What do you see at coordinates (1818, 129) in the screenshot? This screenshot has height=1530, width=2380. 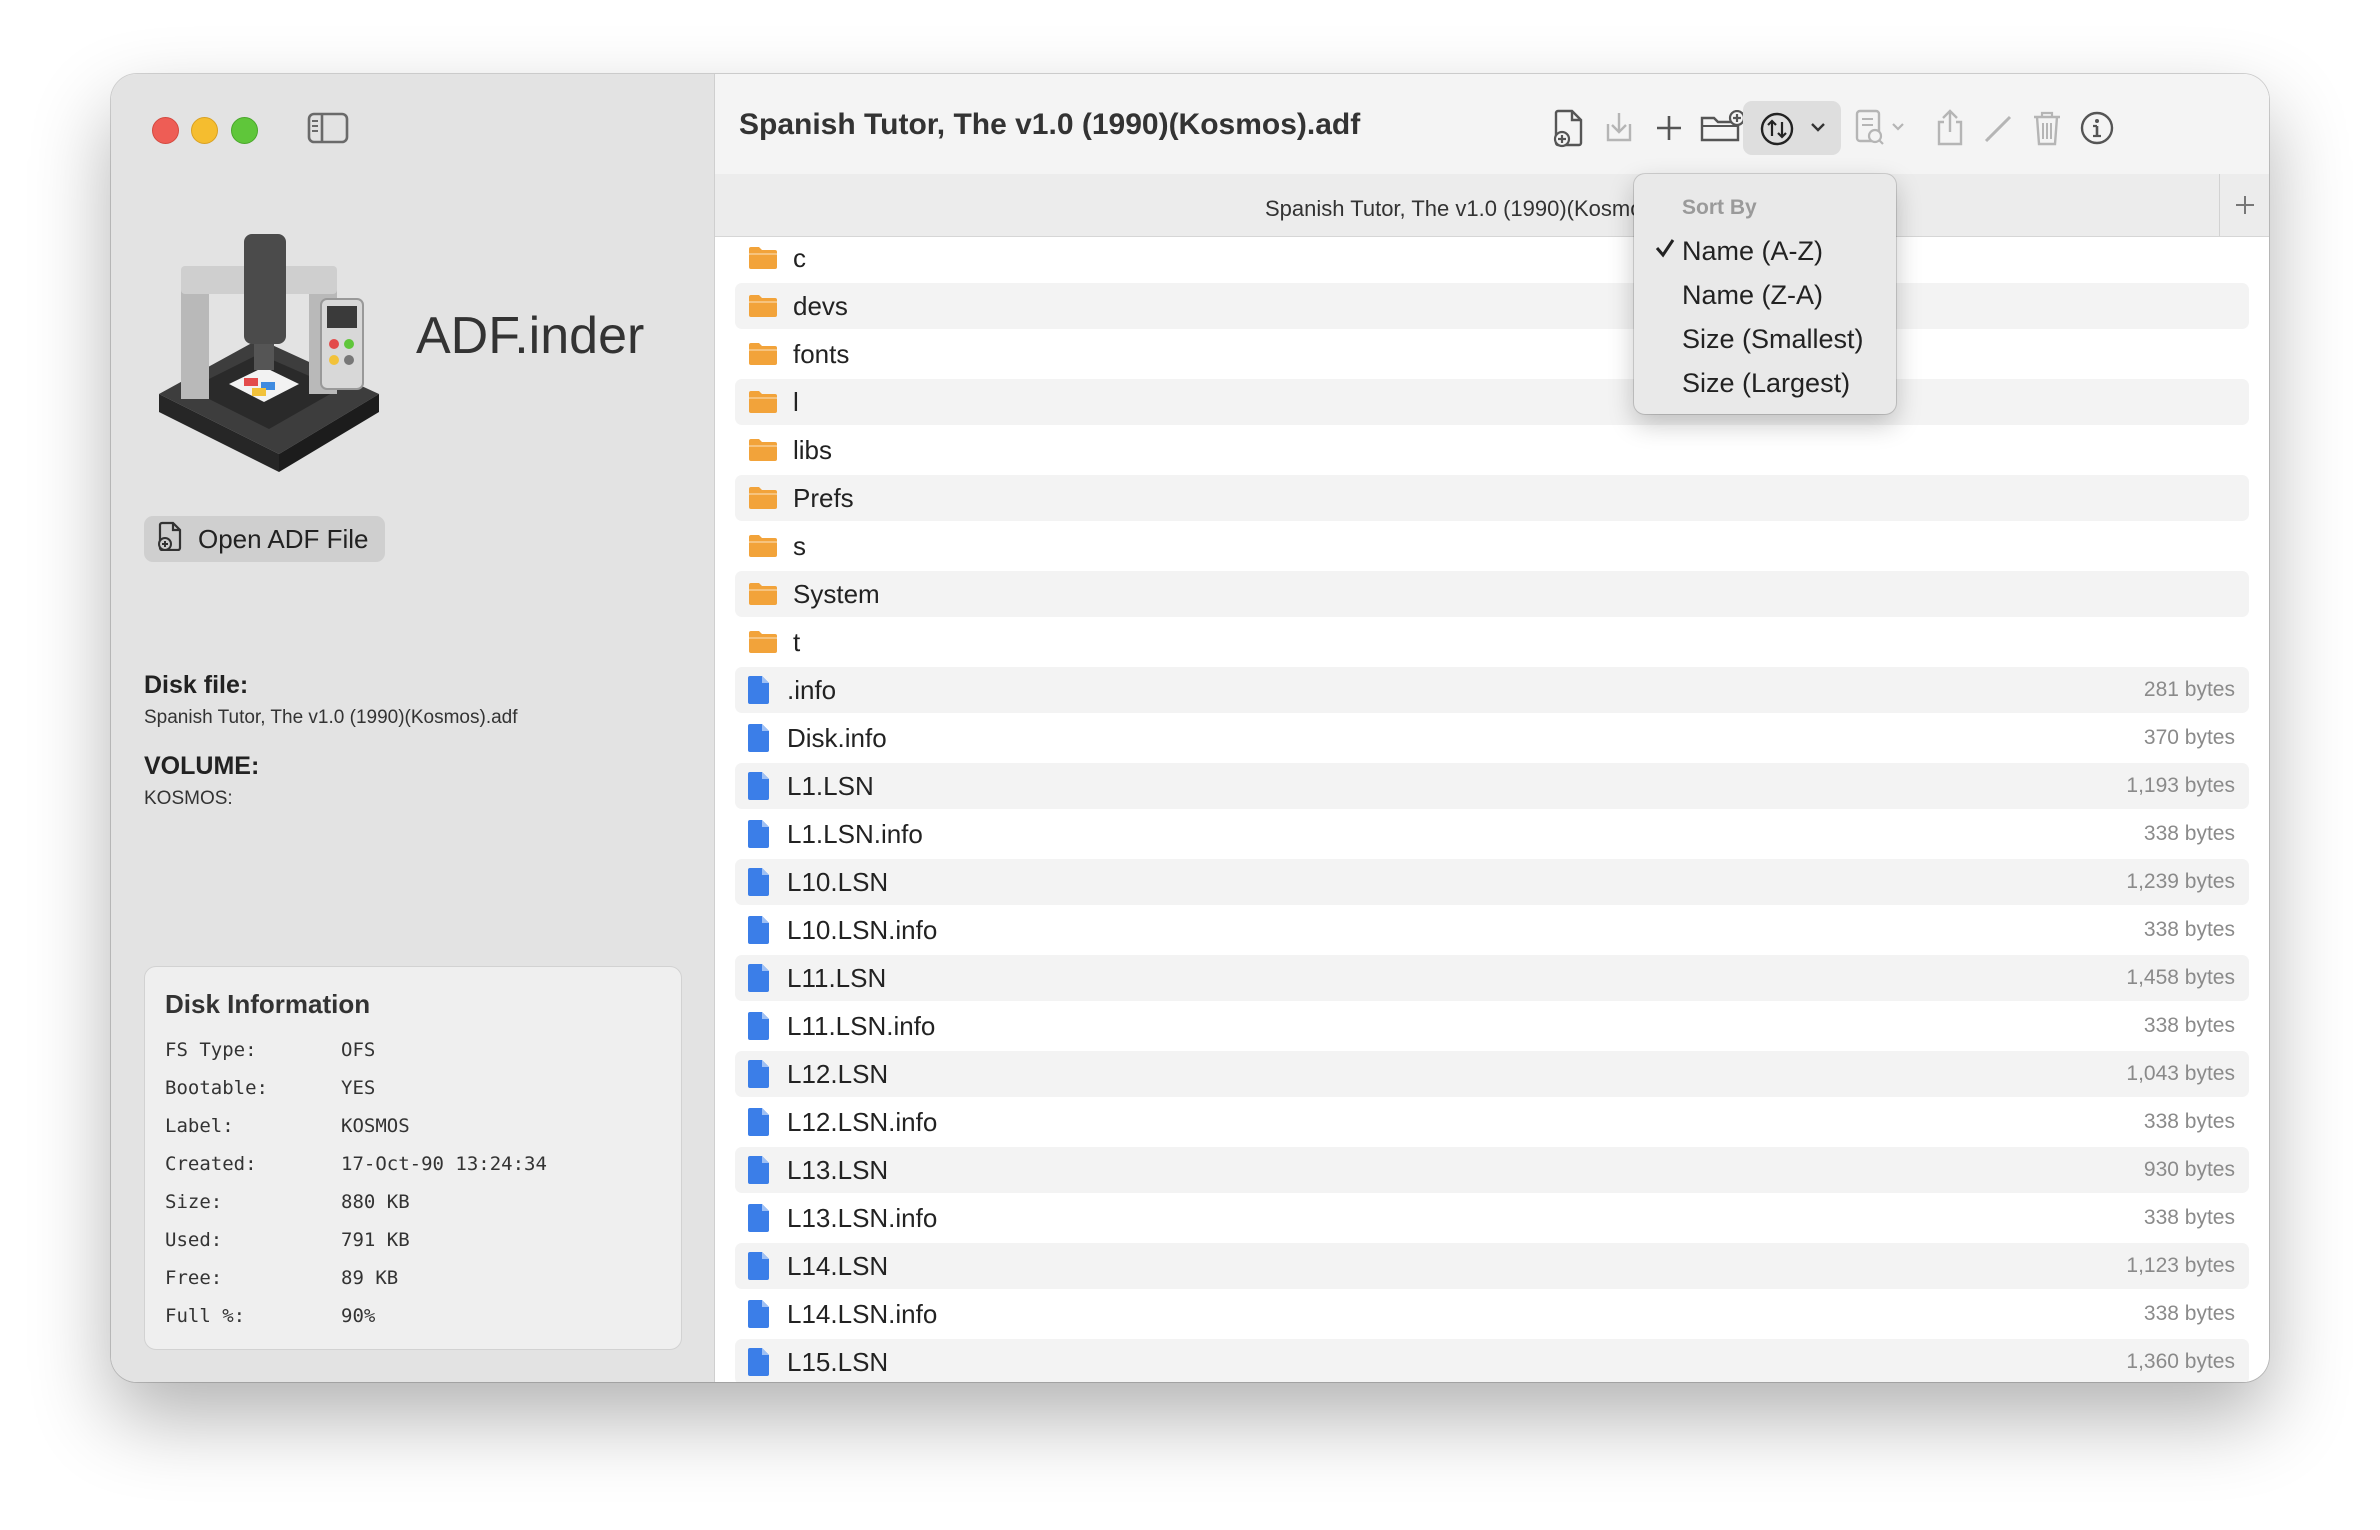 I see `chevron-down-icon` at bounding box center [1818, 129].